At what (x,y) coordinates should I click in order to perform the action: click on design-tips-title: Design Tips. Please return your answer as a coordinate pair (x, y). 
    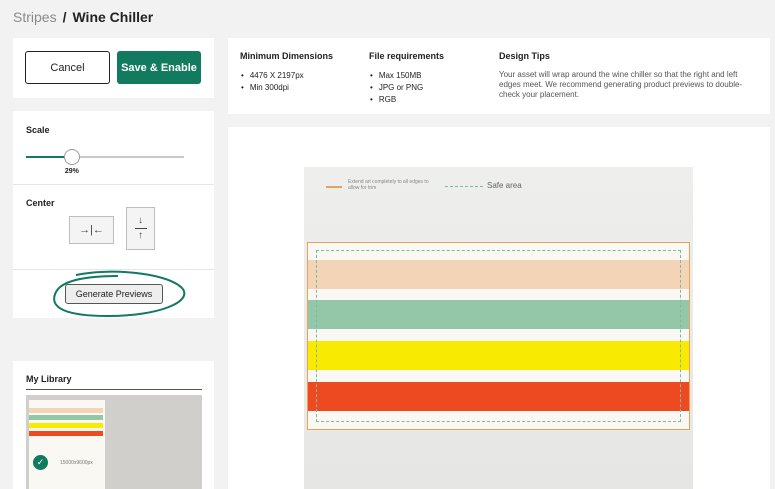
    Looking at the image, I should click on (524, 56).